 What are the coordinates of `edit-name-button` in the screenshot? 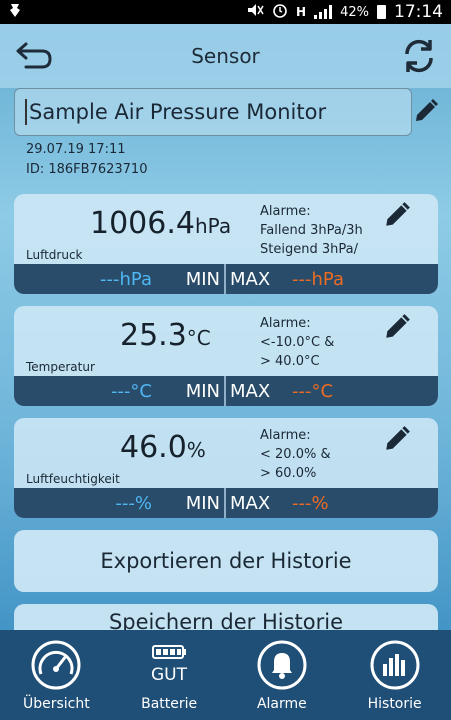 It's located at (426, 111).